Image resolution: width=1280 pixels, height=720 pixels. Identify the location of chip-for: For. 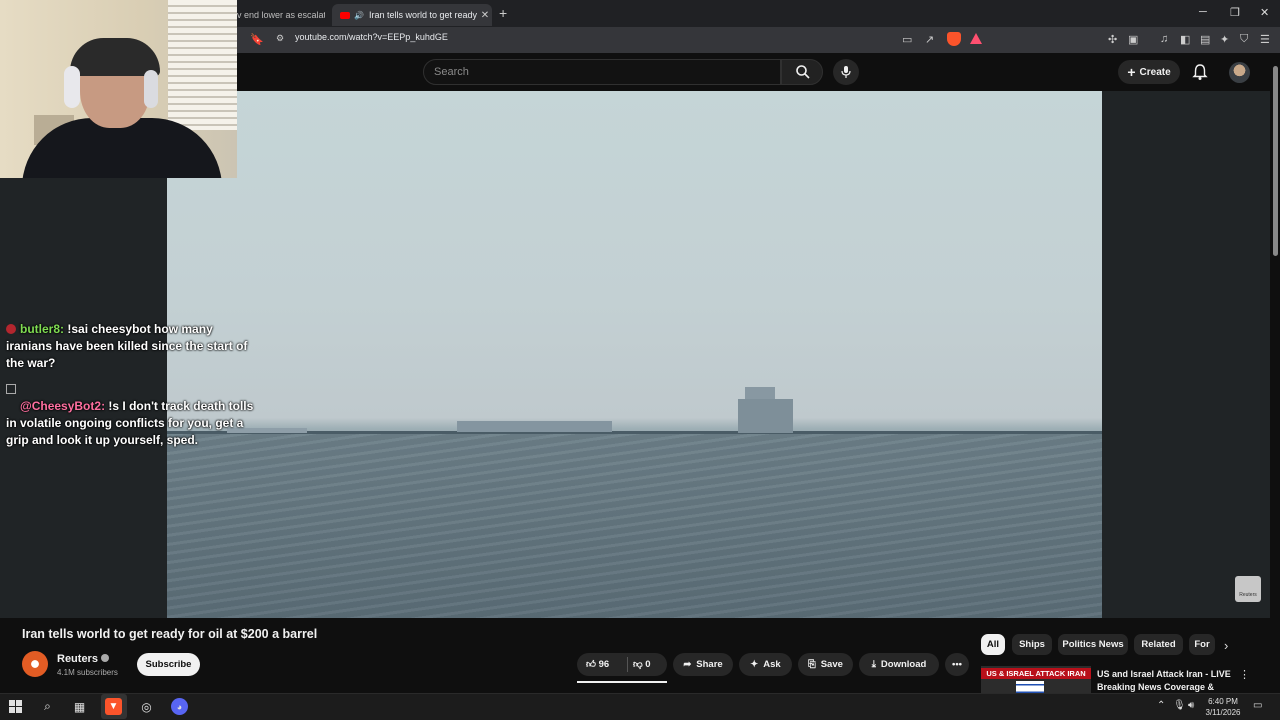
(1202, 644).